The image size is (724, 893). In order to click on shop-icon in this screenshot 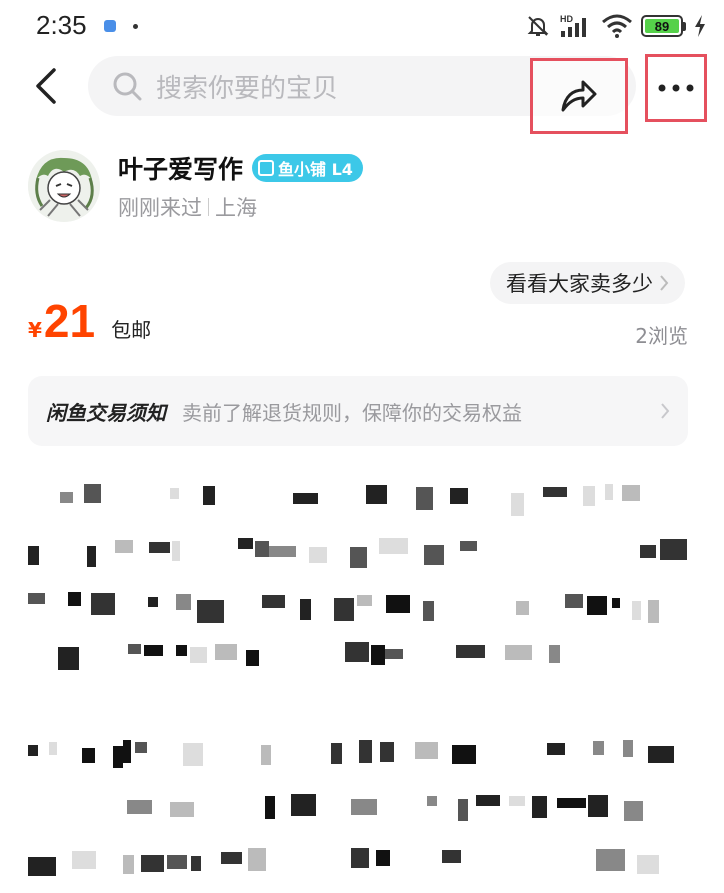, I will do `click(266, 168)`.